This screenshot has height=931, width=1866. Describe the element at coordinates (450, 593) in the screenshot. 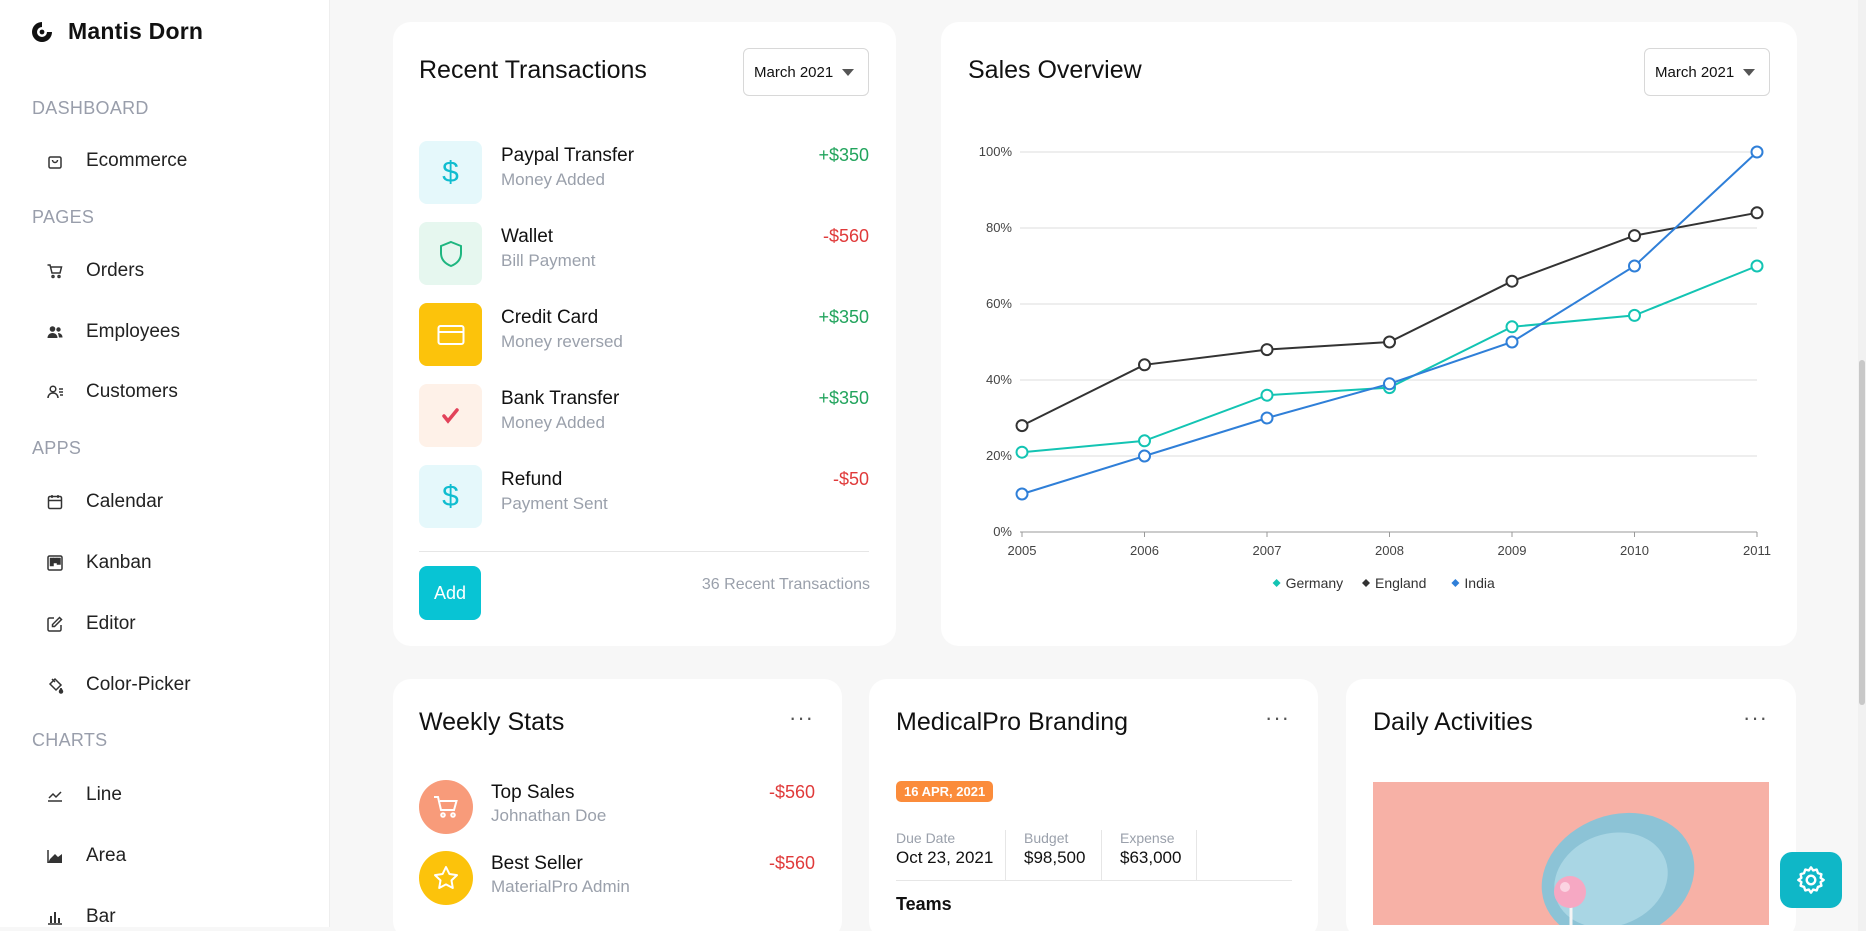

I see `add-button: Add` at that location.